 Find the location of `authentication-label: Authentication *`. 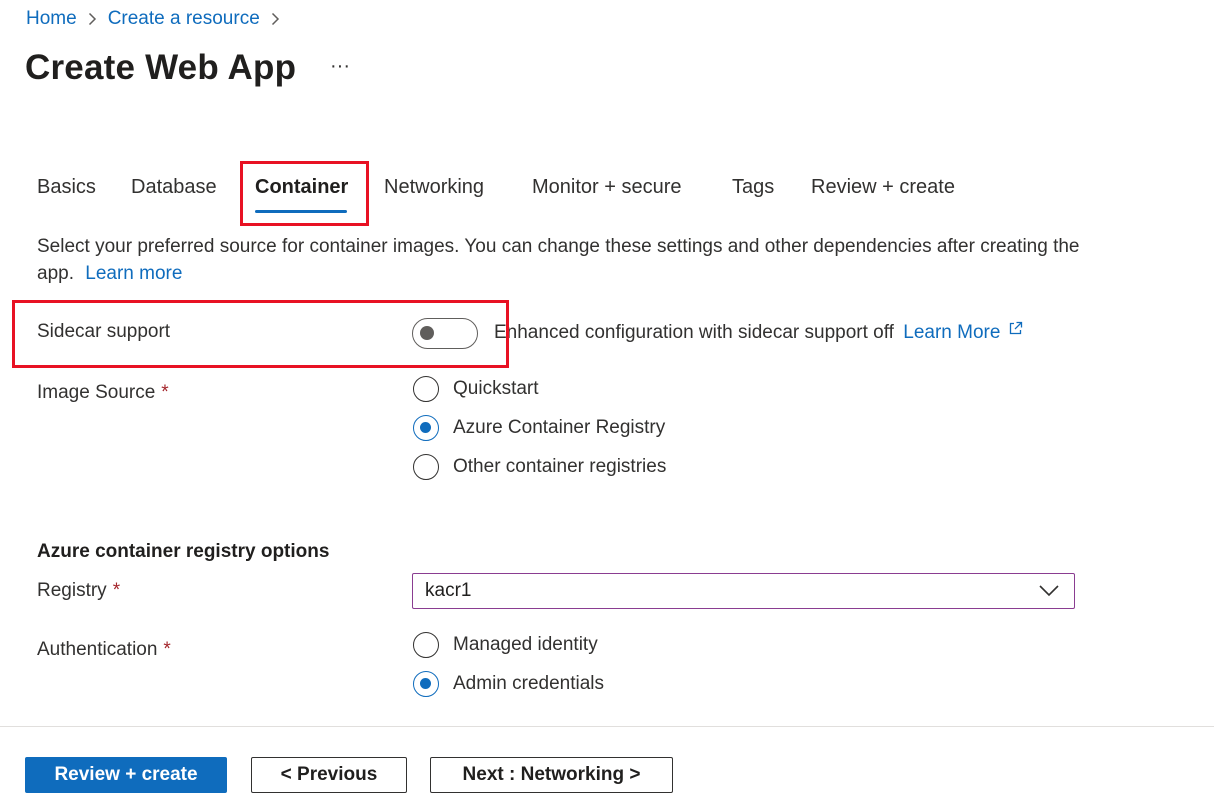

authentication-label: Authentication * is located at coordinates (104, 650).